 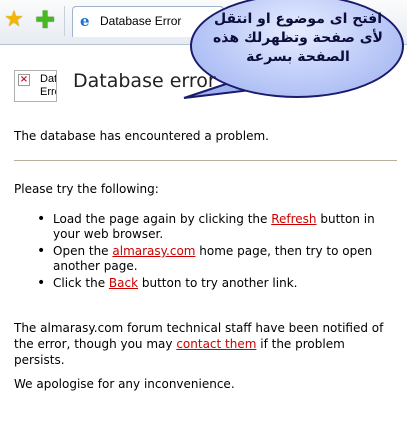 What do you see at coordinates (153, 251) in the screenshot?
I see `home-link: almarasy.com` at bounding box center [153, 251].